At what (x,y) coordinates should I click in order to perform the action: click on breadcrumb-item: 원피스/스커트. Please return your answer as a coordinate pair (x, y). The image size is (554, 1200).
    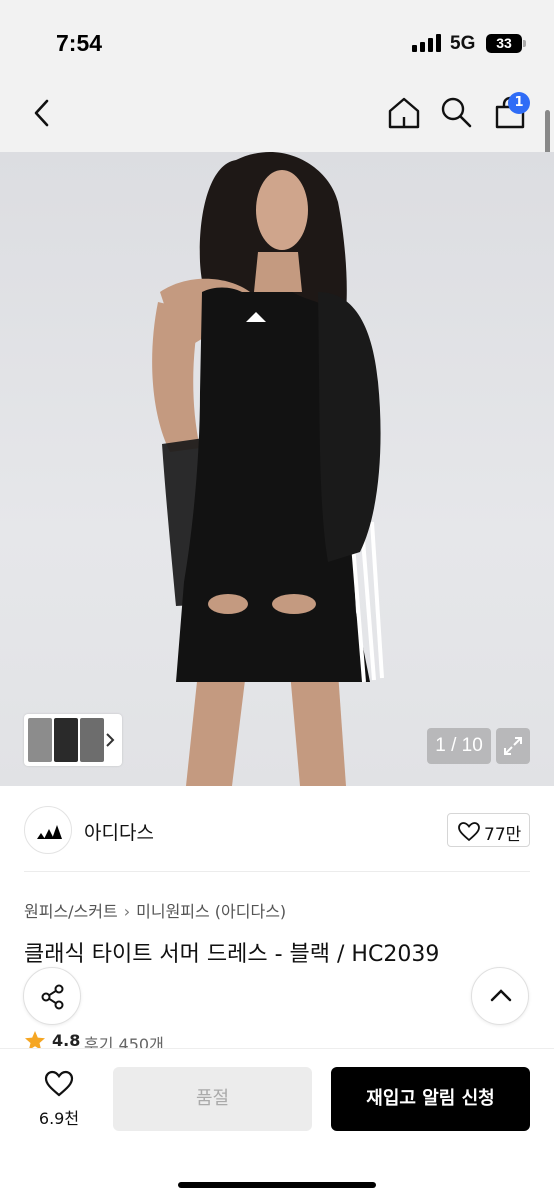
    Looking at the image, I should click on (71, 911).